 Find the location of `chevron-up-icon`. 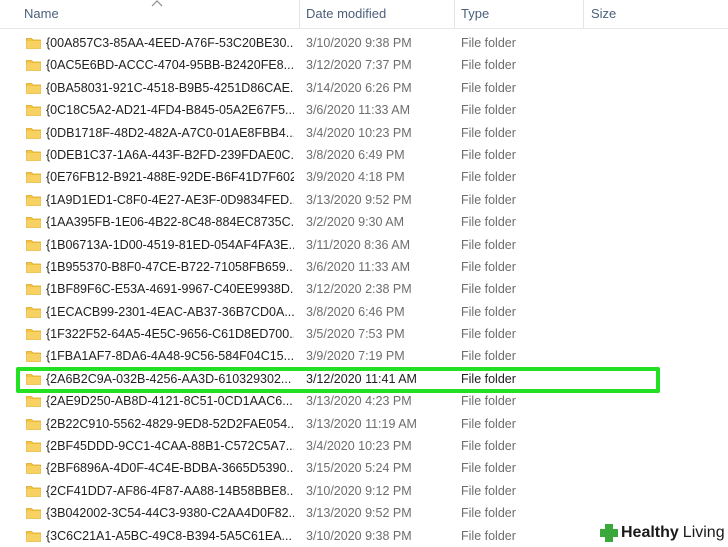

chevron-up-icon is located at coordinates (157, 4).